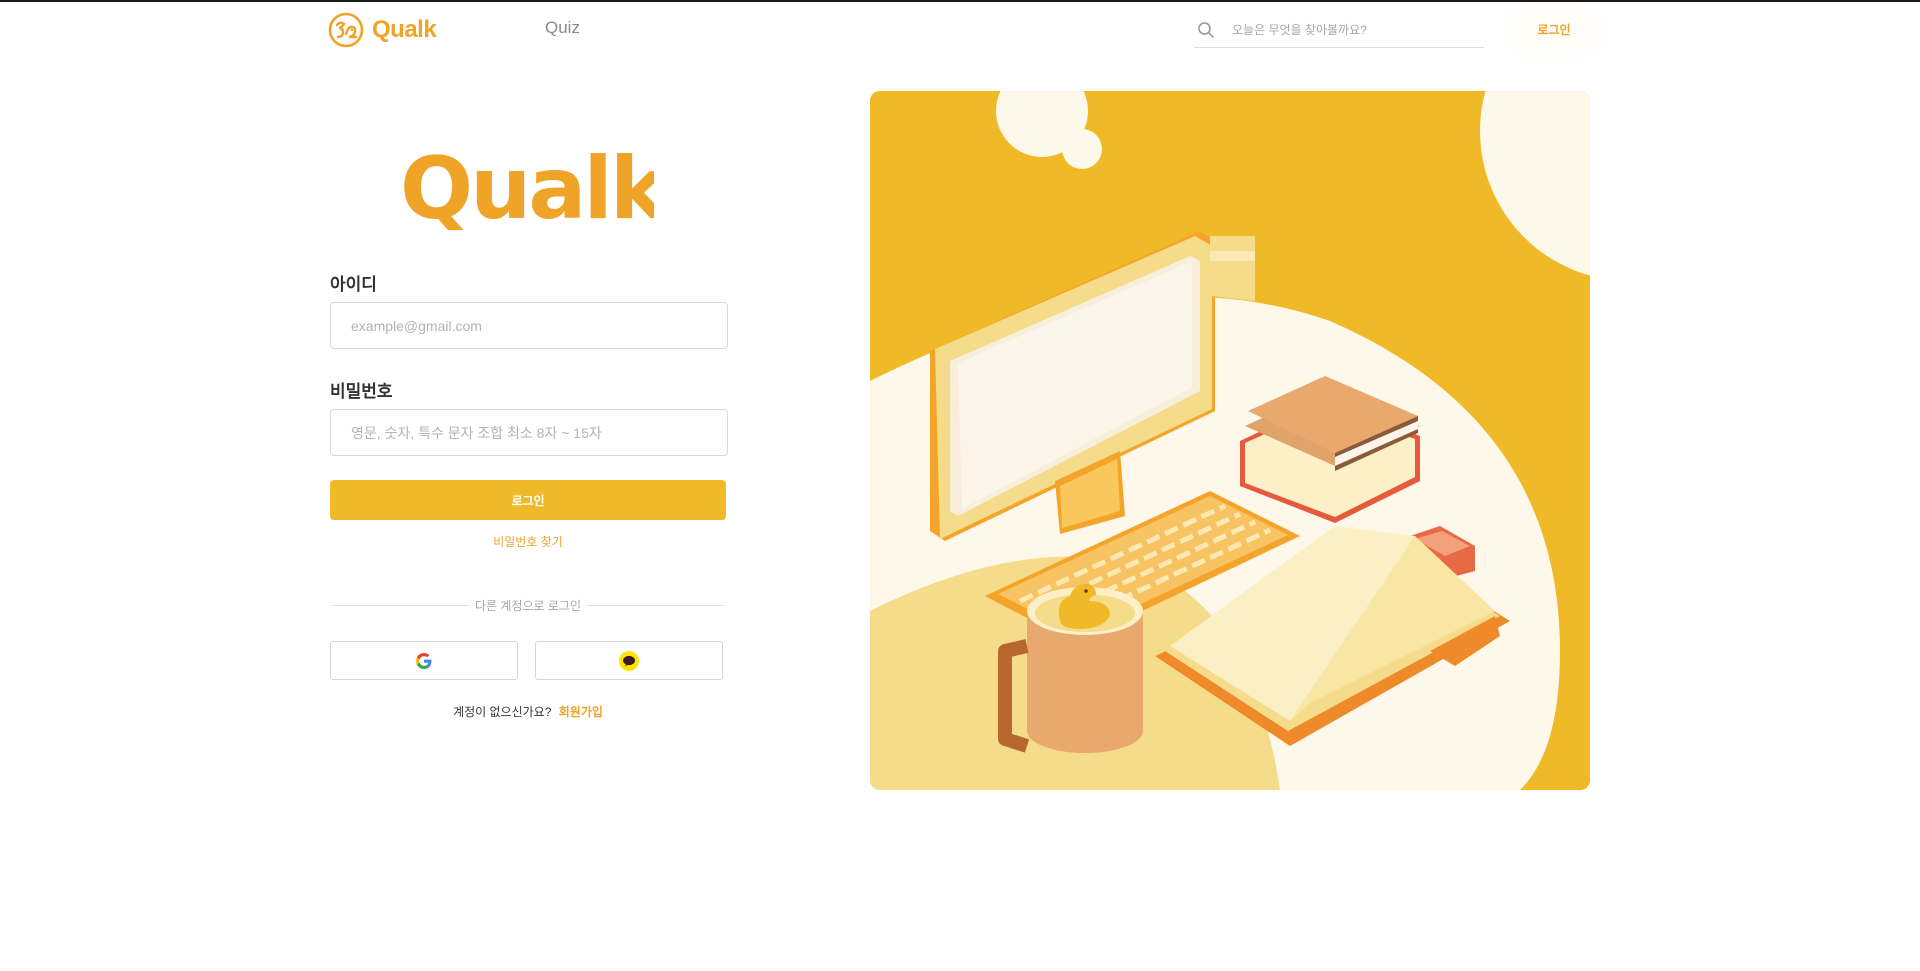 The width and height of the screenshot is (1920, 971). I want to click on site-header: Qualk Quiz 로그인, so click(960, 28).